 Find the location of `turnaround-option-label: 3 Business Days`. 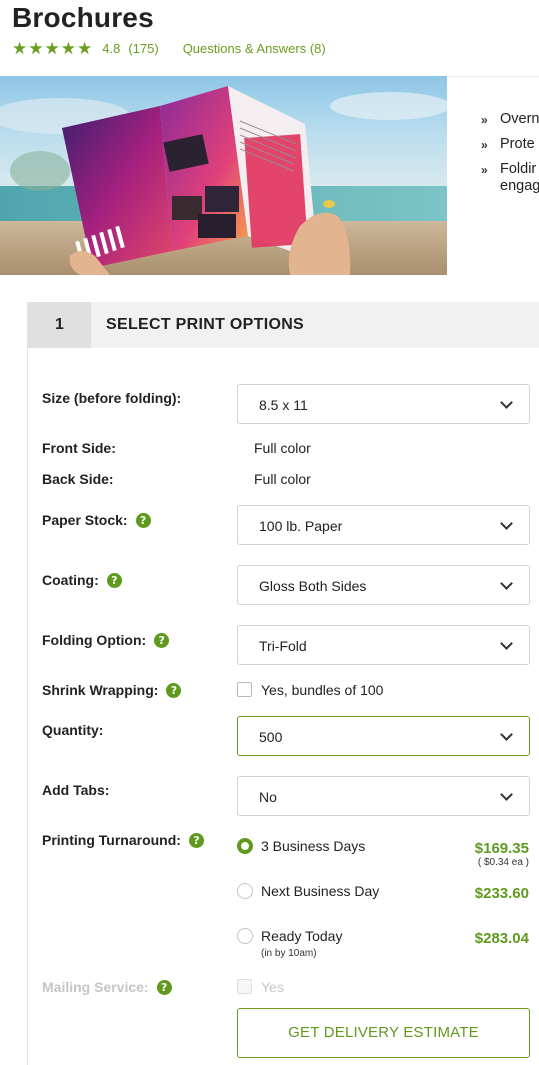

turnaround-option-label: 3 Business Days is located at coordinates (313, 846).